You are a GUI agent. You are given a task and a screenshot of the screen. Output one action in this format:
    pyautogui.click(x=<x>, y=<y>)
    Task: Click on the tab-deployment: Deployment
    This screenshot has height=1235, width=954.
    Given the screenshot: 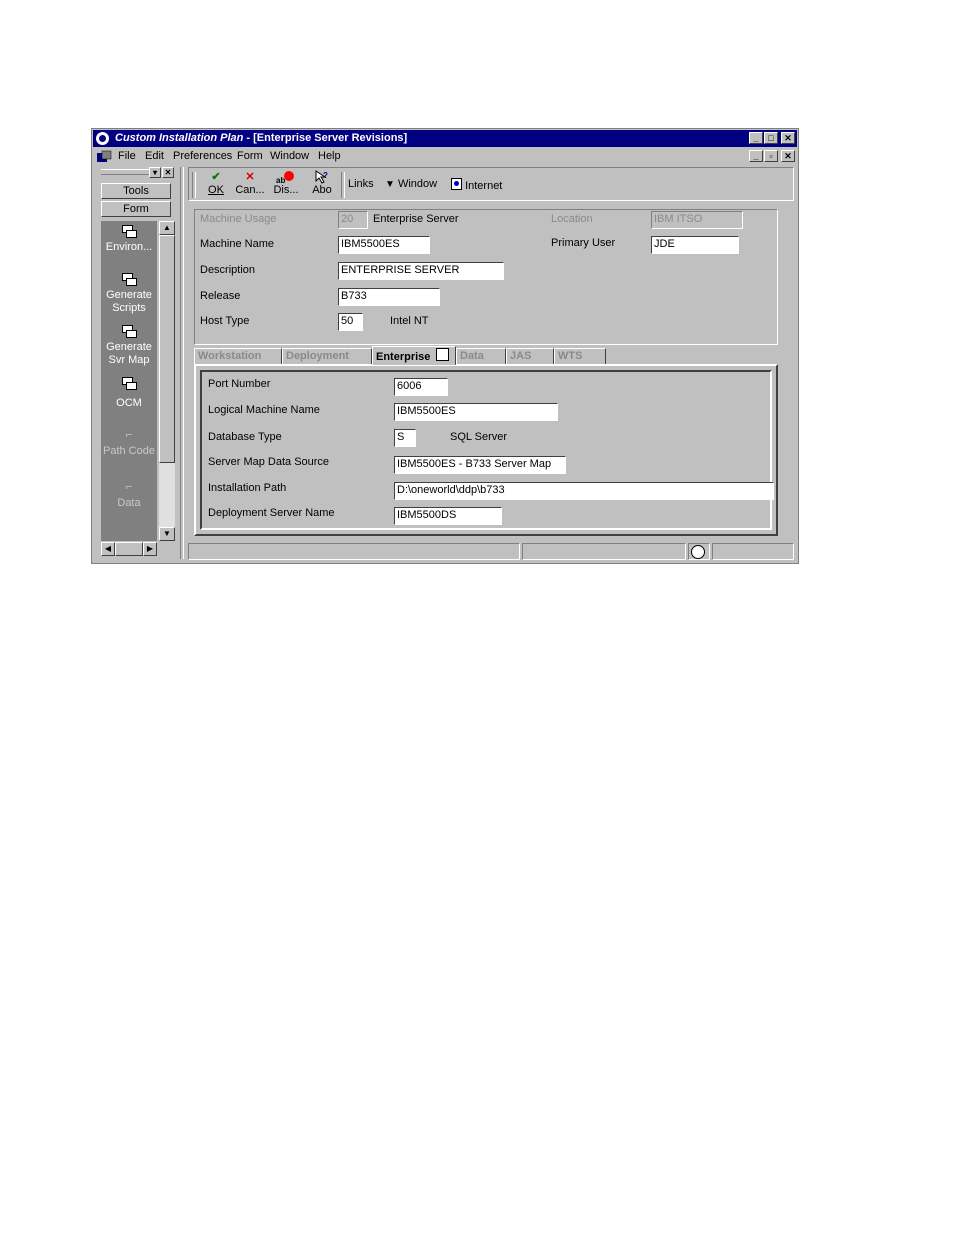 What is the action you would take?
    pyautogui.click(x=327, y=356)
    